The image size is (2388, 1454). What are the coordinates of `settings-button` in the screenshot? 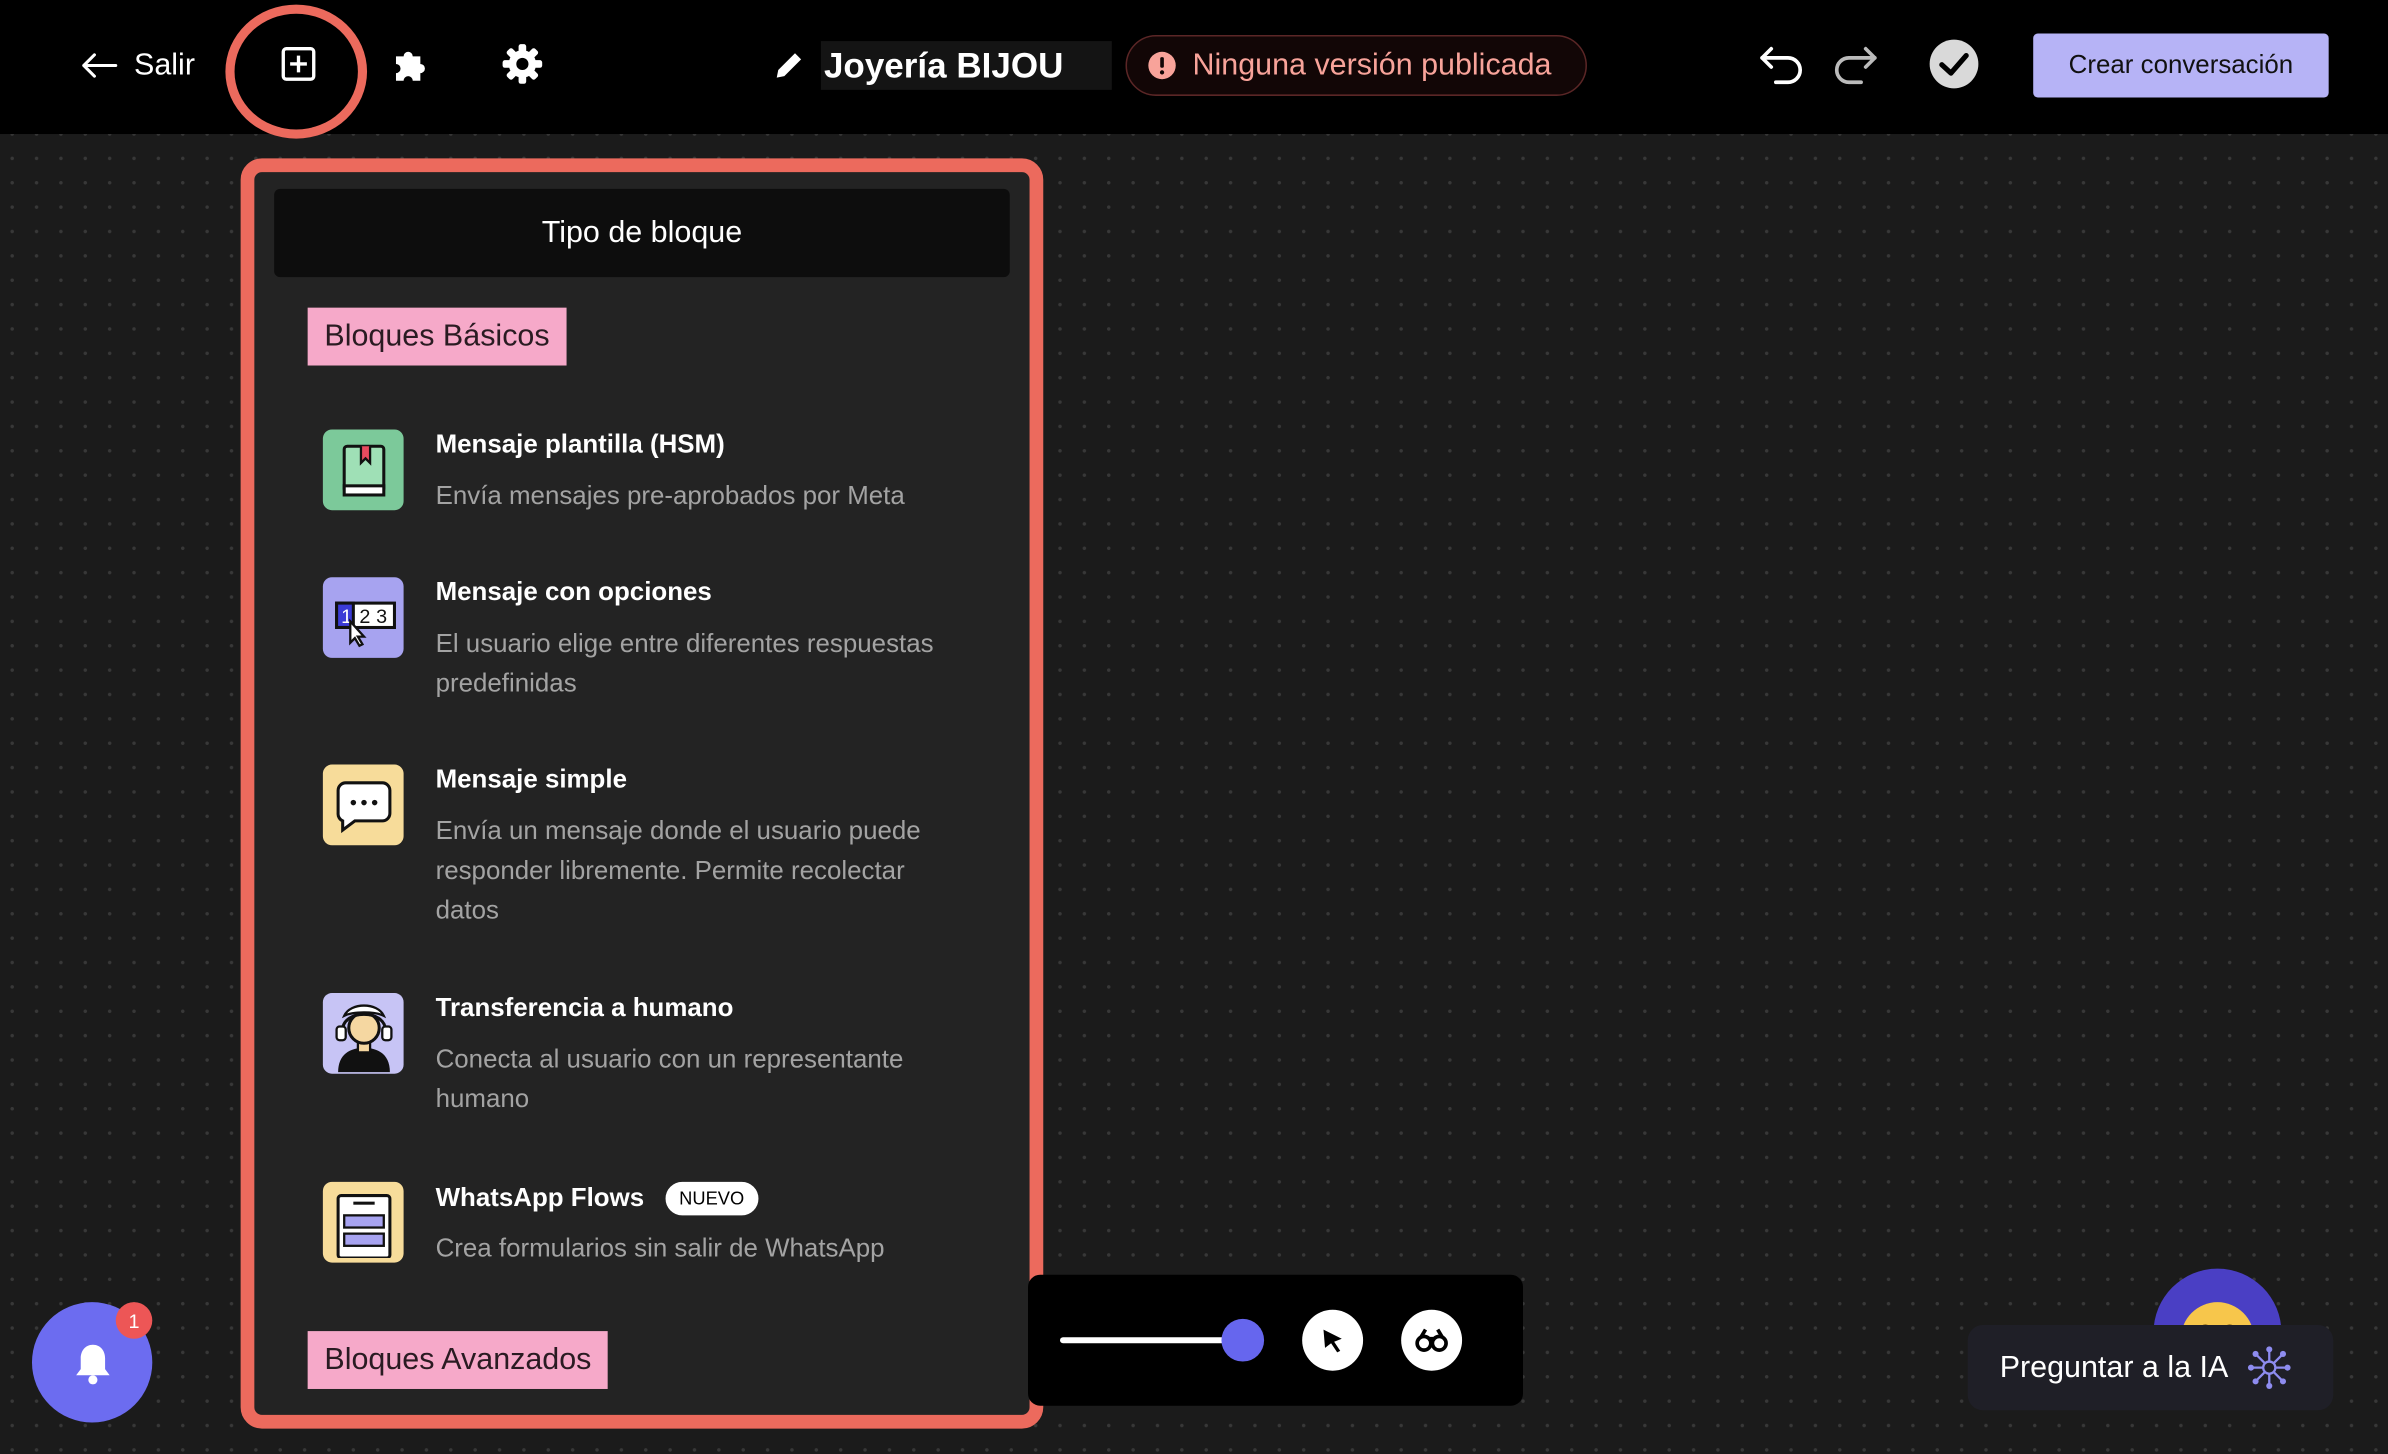 It's located at (522, 64).